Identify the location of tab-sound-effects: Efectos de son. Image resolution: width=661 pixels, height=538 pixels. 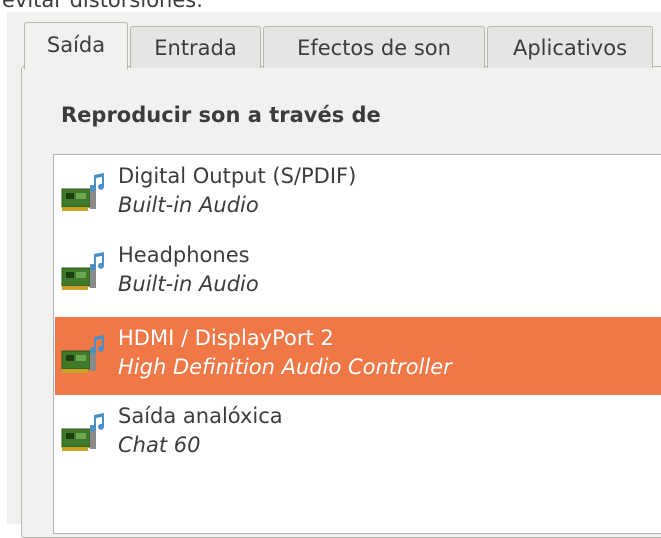
(374, 47).